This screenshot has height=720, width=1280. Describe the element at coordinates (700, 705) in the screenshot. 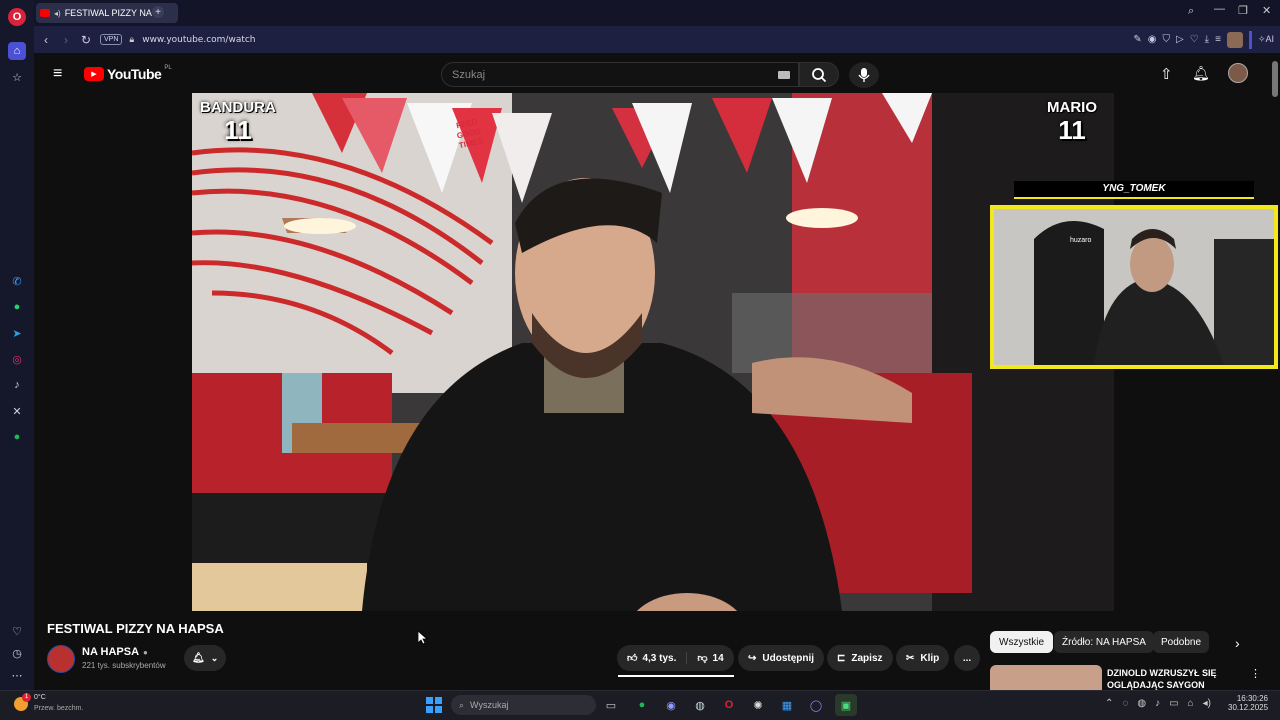

I see `steam-taskbar-icon: ◍` at that location.